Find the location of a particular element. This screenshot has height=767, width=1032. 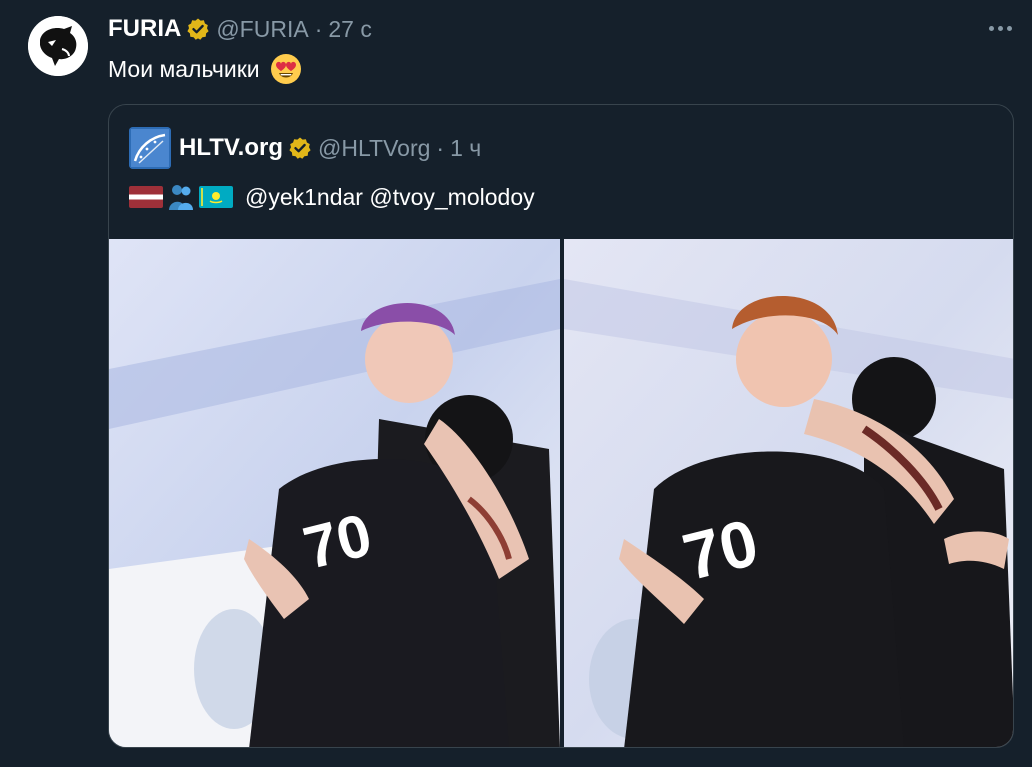

quoted-author-handle: @HLTVorg is located at coordinates (374, 148).